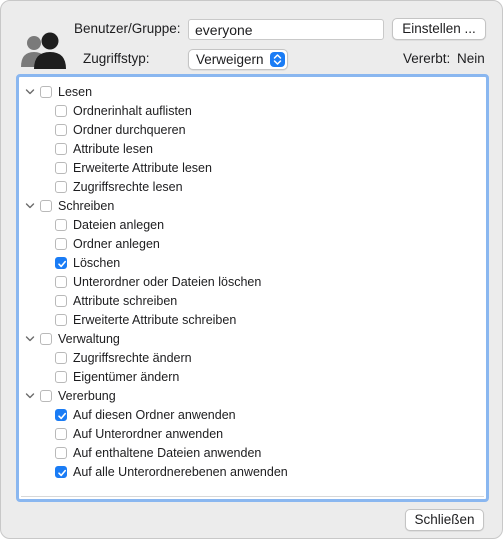  I want to click on group-row: Lesen, so click(58, 91).